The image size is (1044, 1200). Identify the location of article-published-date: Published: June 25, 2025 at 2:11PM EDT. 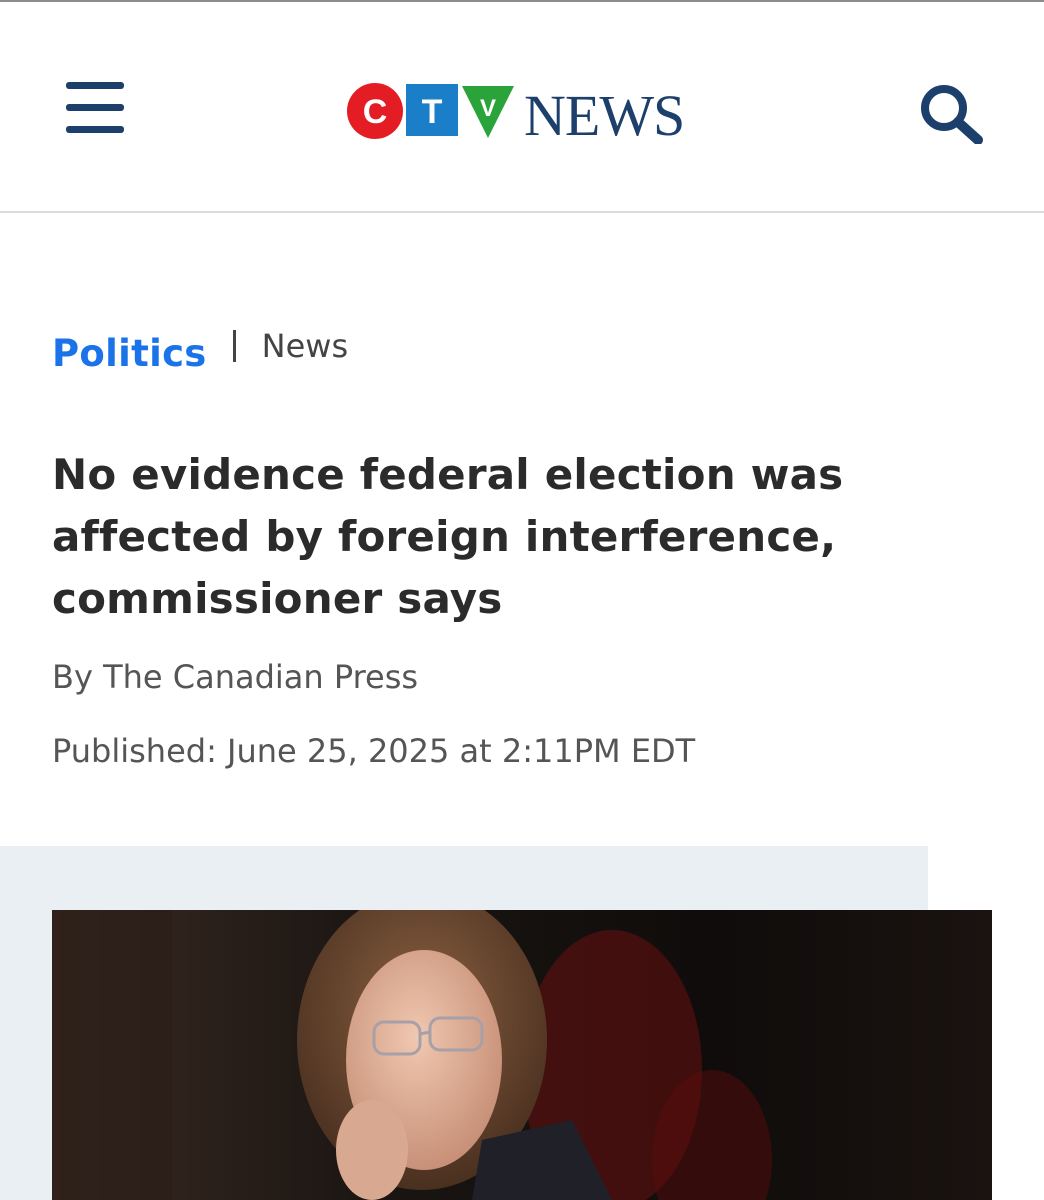
(374, 751).